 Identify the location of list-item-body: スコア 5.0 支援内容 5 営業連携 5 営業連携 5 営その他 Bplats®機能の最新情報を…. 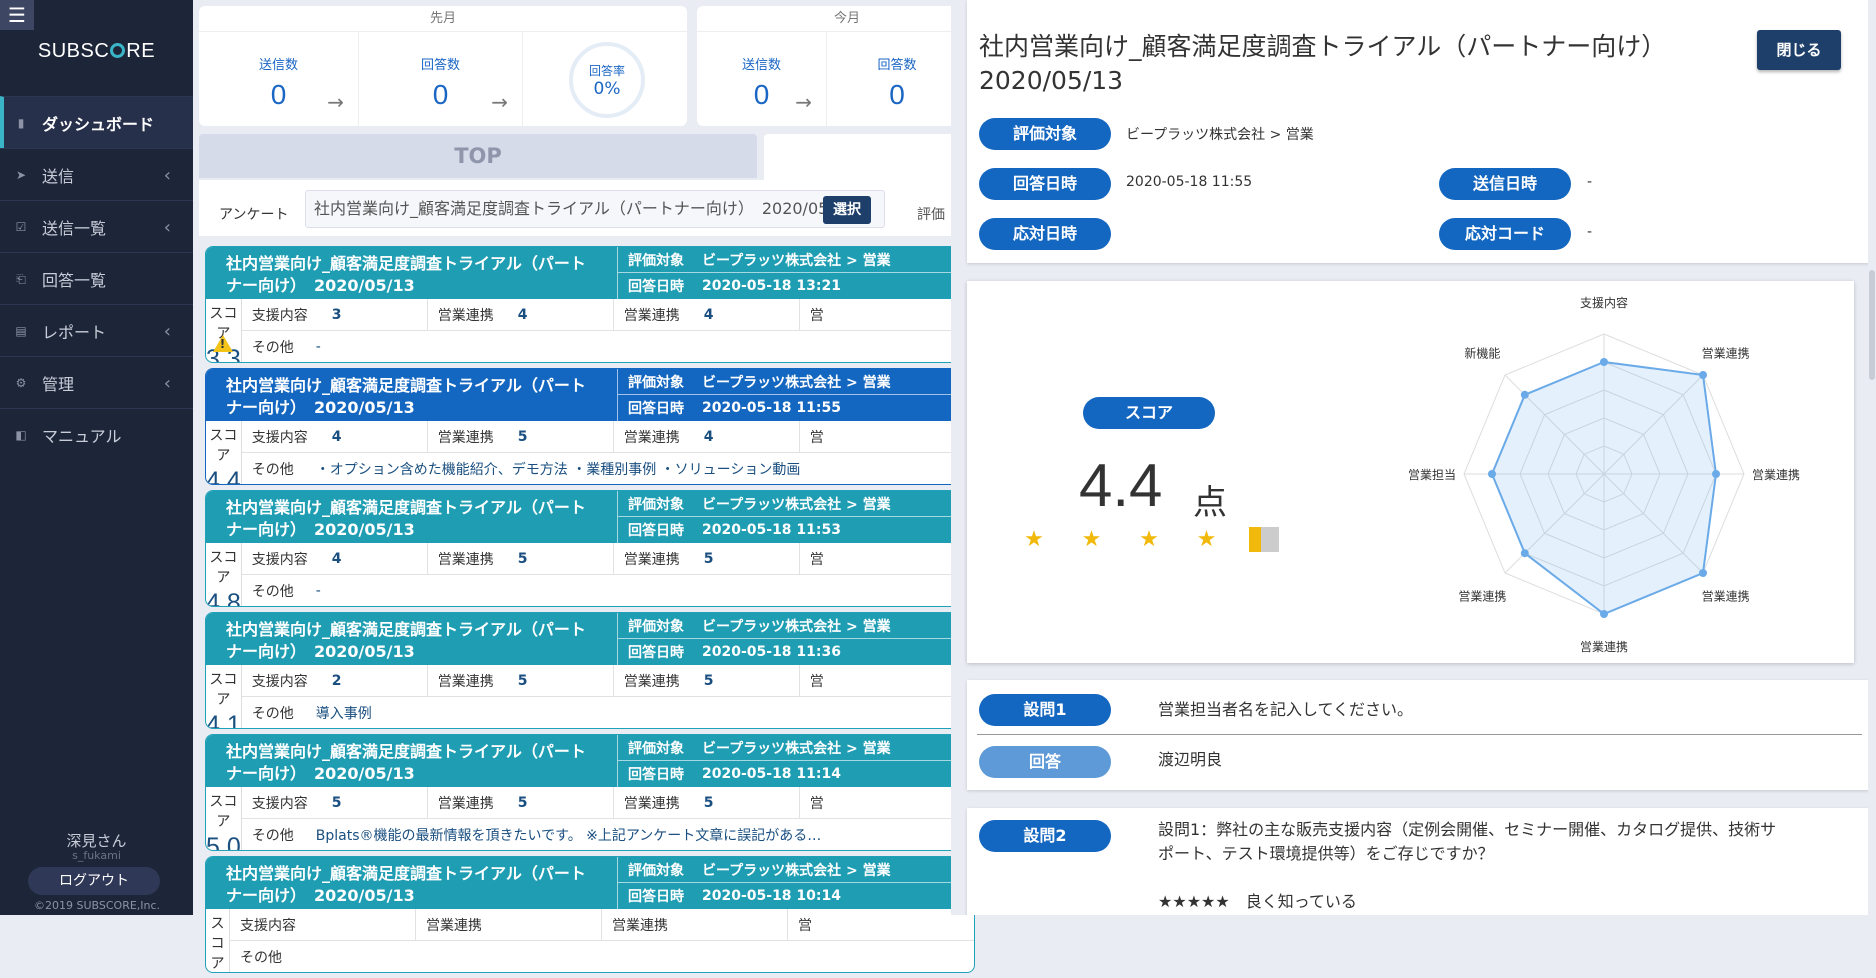
(590, 818).